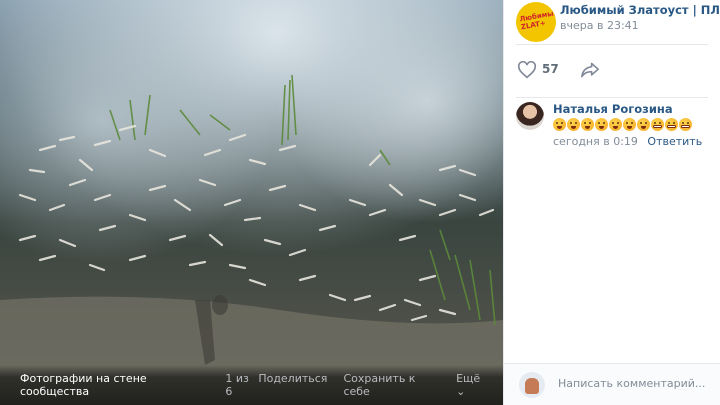 The width and height of the screenshot is (720, 405). Describe the element at coordinates (640, 10) in the screenshot. I see `group-name-link: Любимый Златоуст | ПЛЮС` at that location.